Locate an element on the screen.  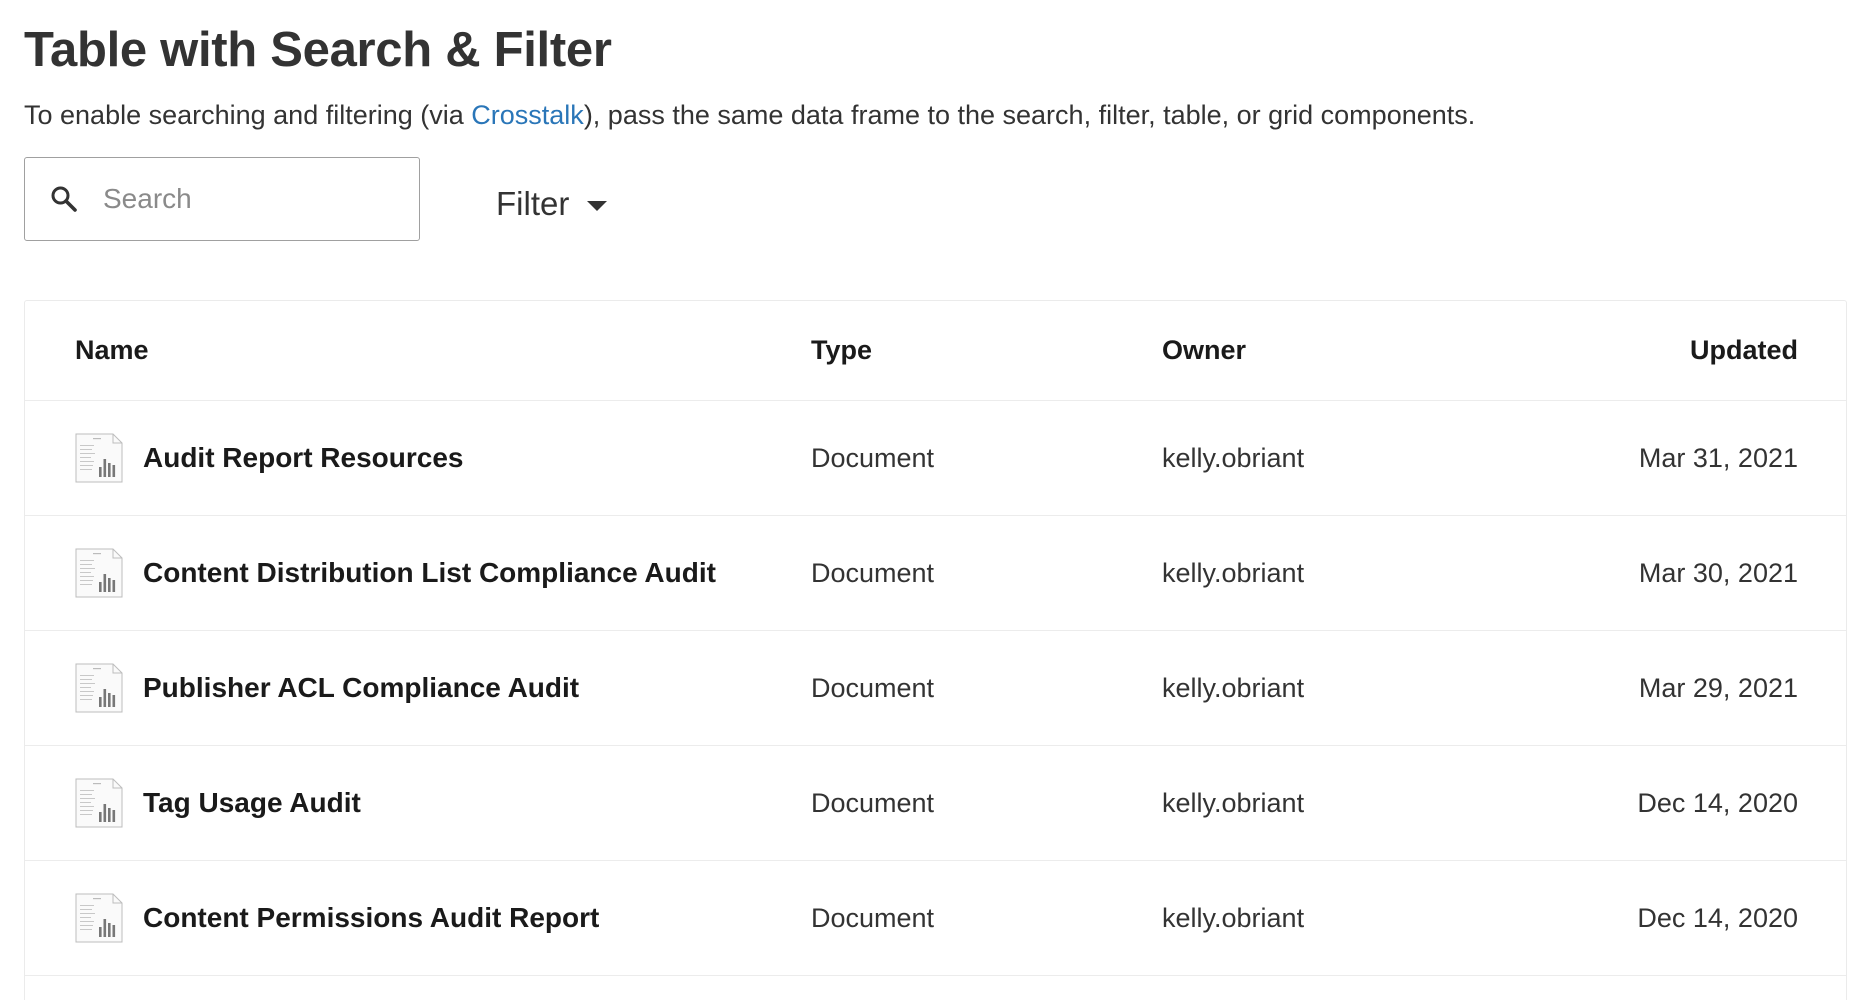
name-cell: Publisher ACL Compliance Audit is located at coordinates (327, 688).